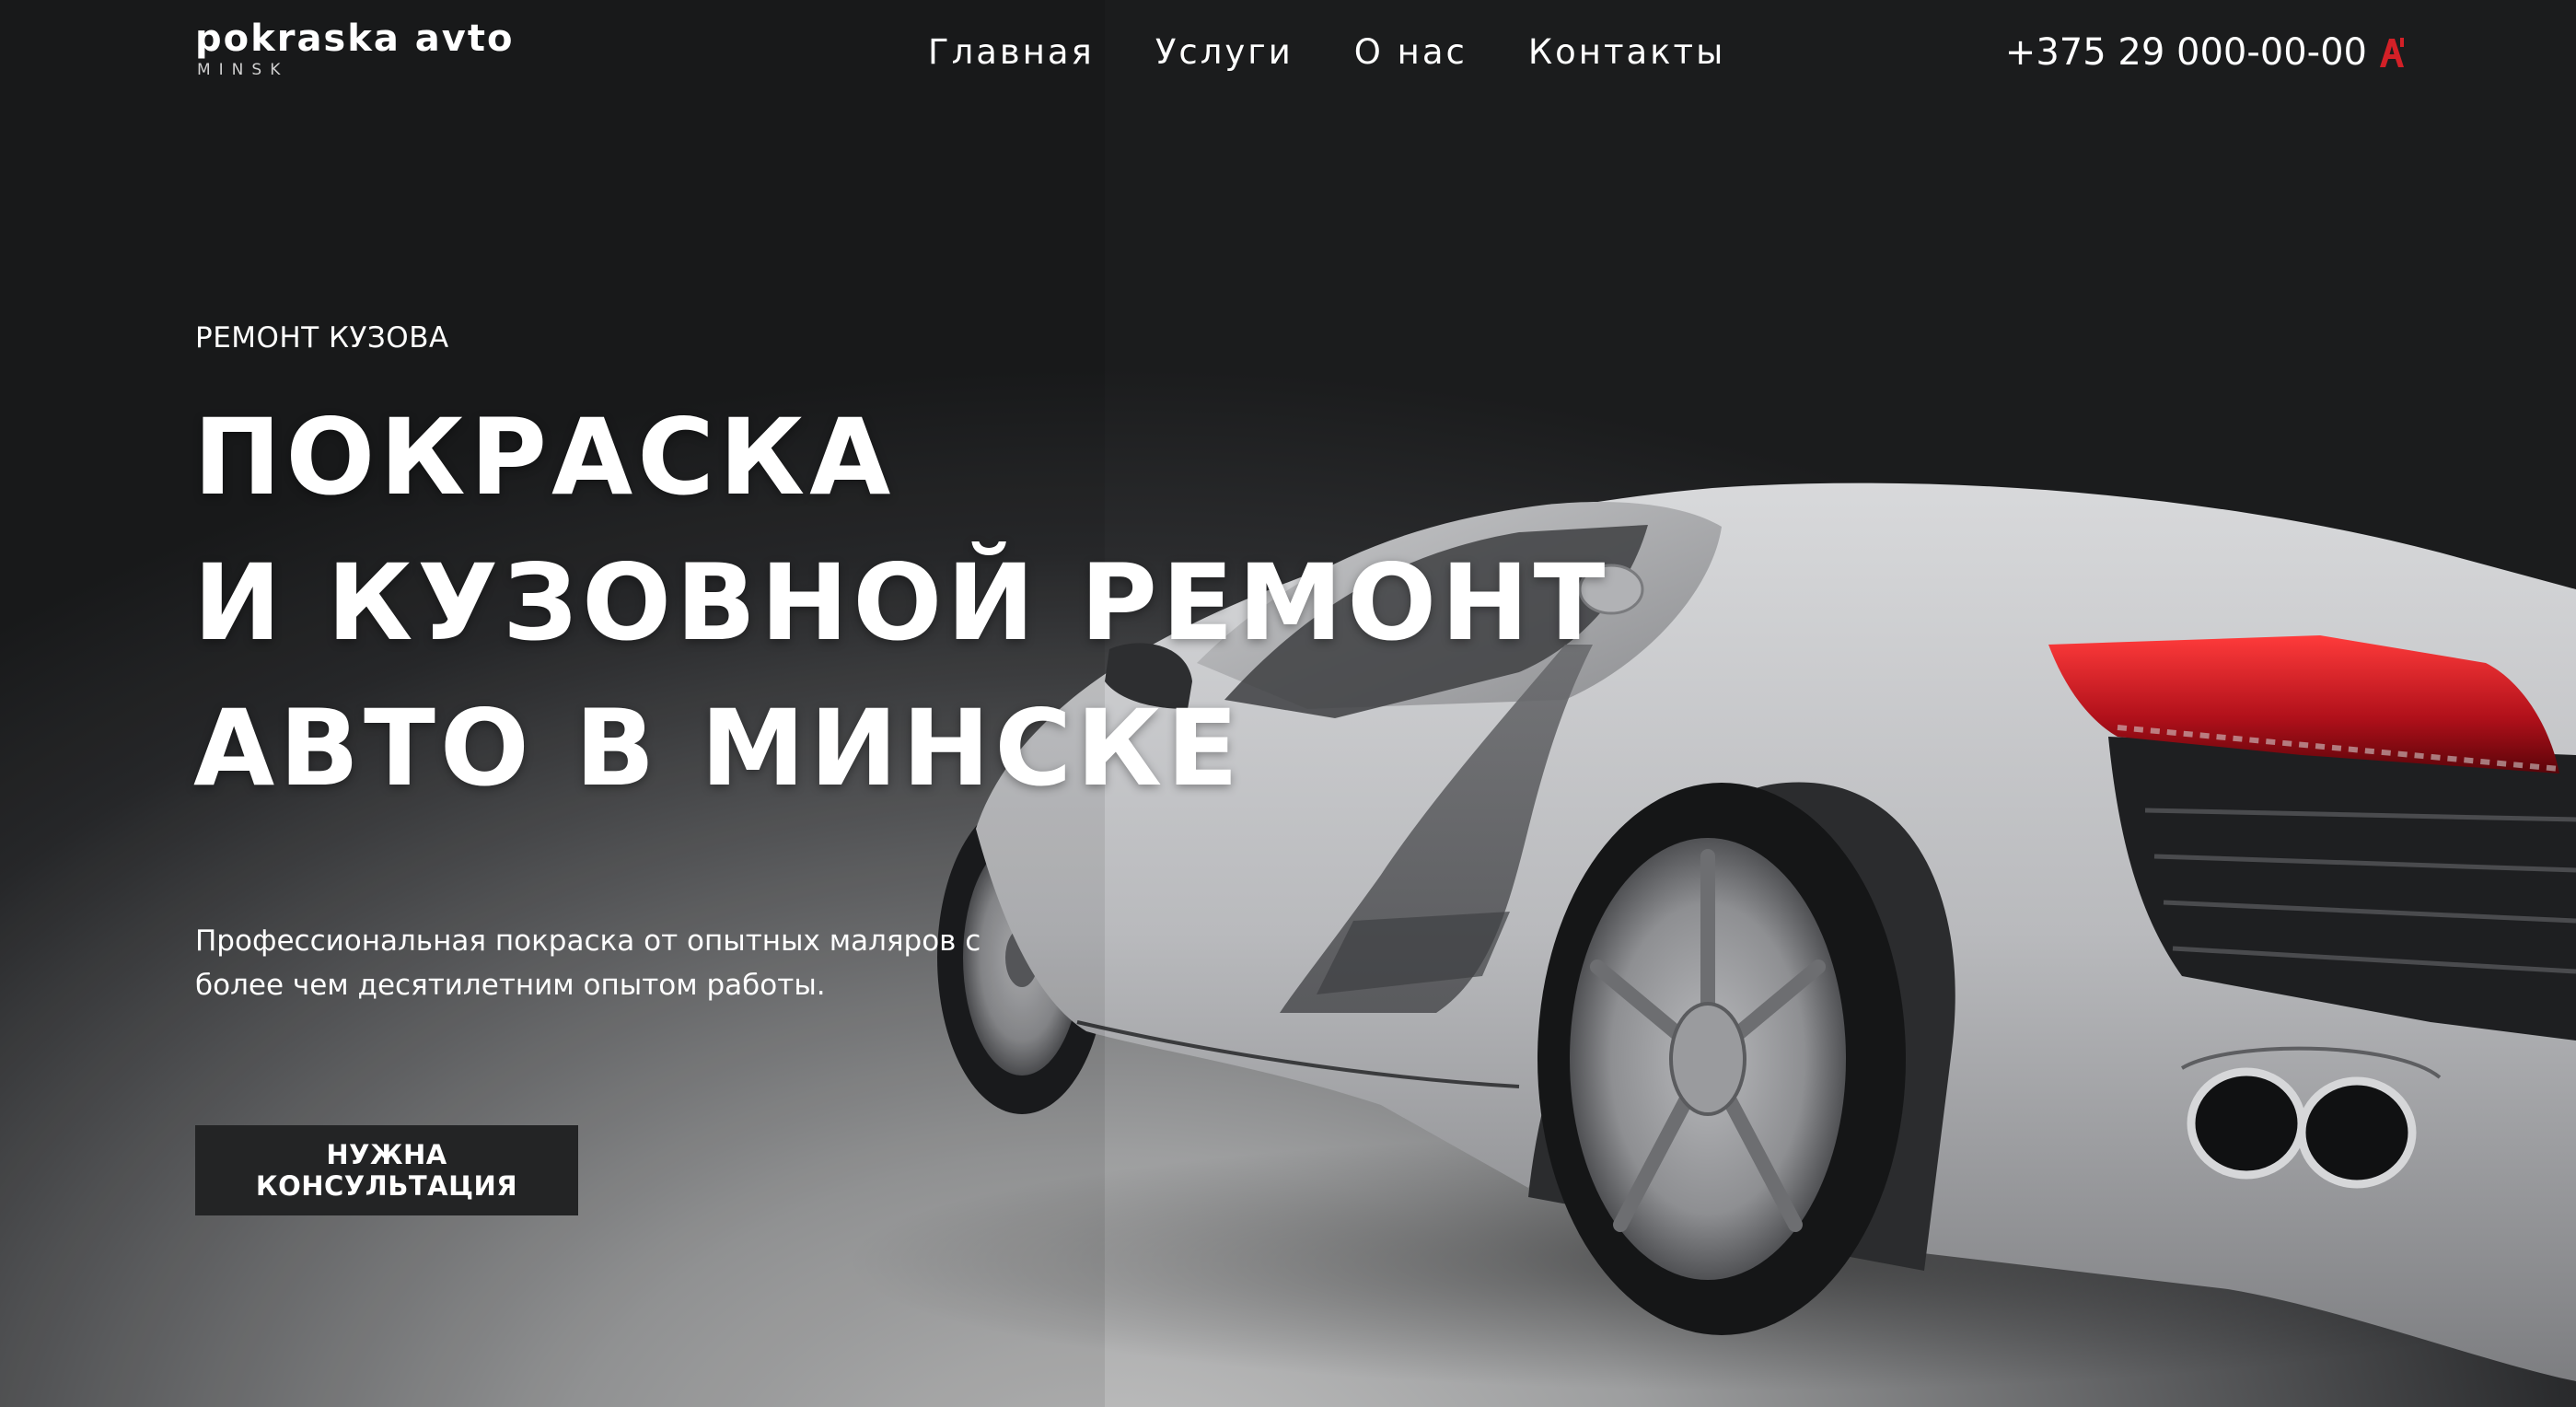  What do you see at coordinates (1626, 52) in the screenshot?
I see `nav-item-contacts: Контакты` at bounding box center [1626, 52].